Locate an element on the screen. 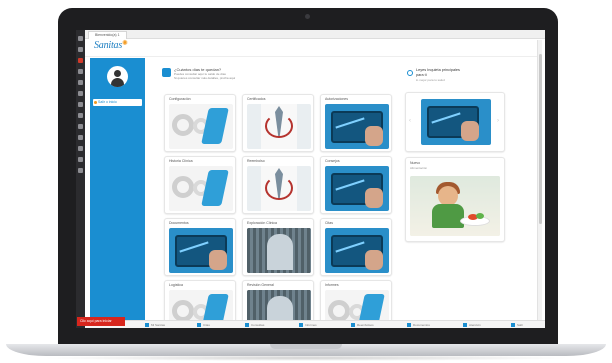 The width and height of the screenshot is (612, 363). taskbar-item: Reembolsos is located at coordinates (362, 325).